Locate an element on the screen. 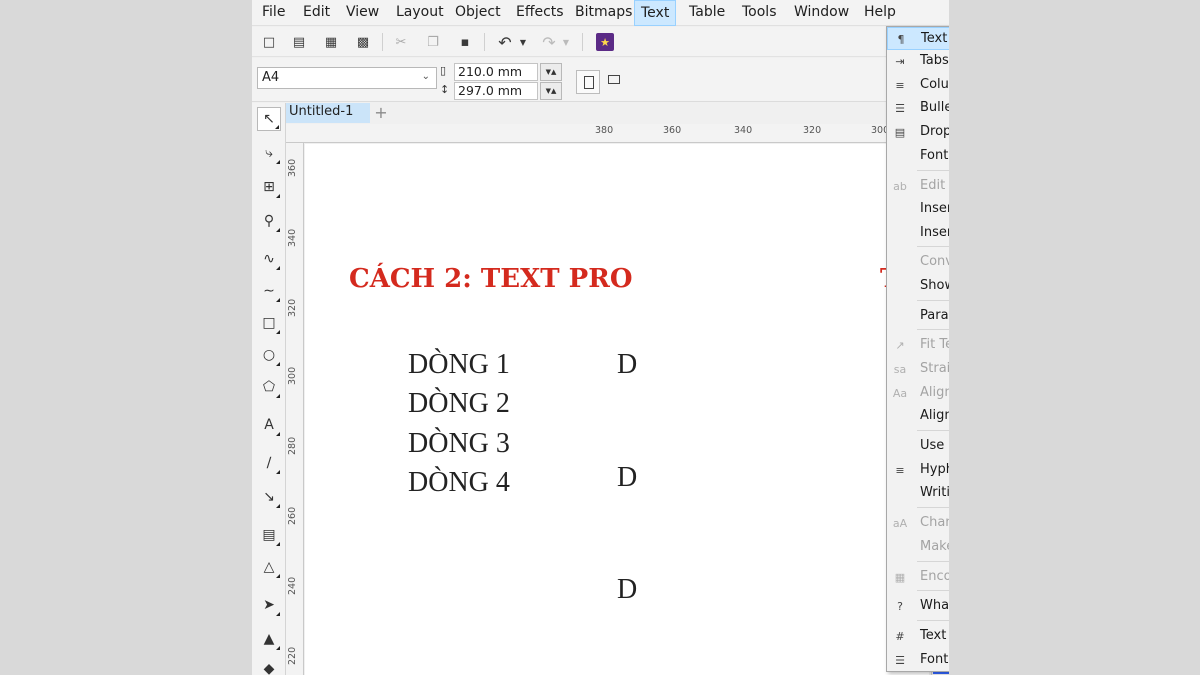  parallel-dimension-icon: ∕ is located at coordinates (269, 463).